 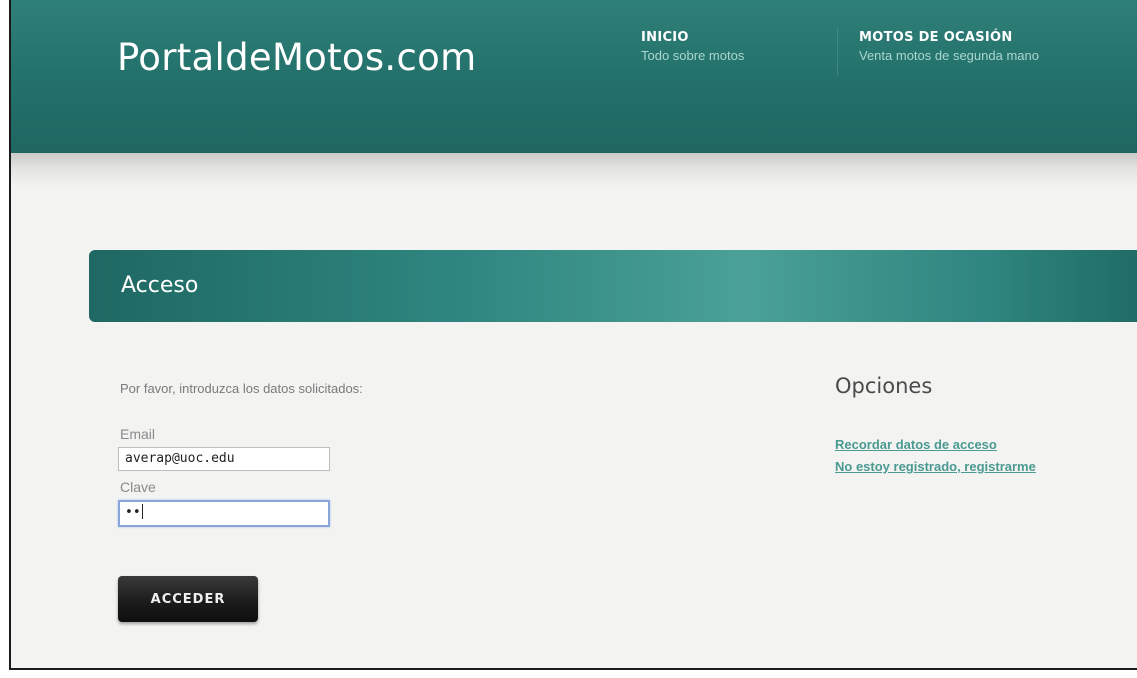 What do you see at coordinates (138, 434) in the screenshot?
I see `email-label: Email` at bounding box center [138, 434].